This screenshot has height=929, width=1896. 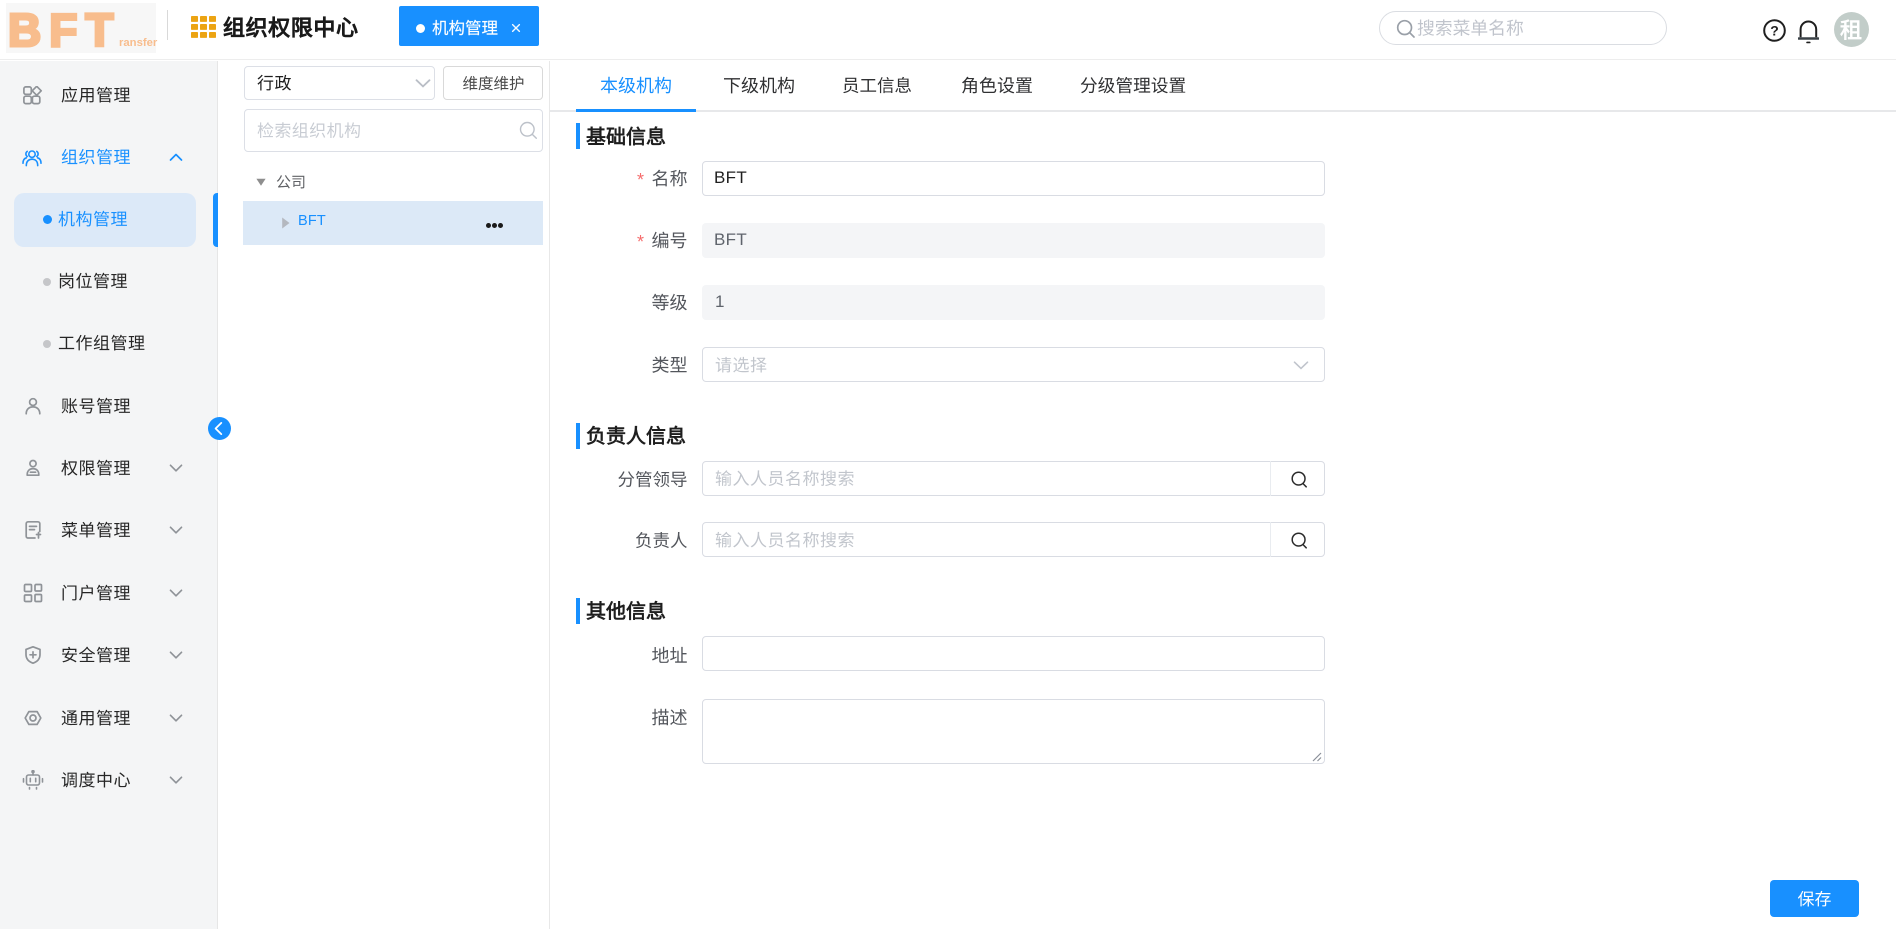 What do you see at coordinates (138, 43) in the screenshot?
I see `svg-text: ransfer` at bounding box center [138, 43].